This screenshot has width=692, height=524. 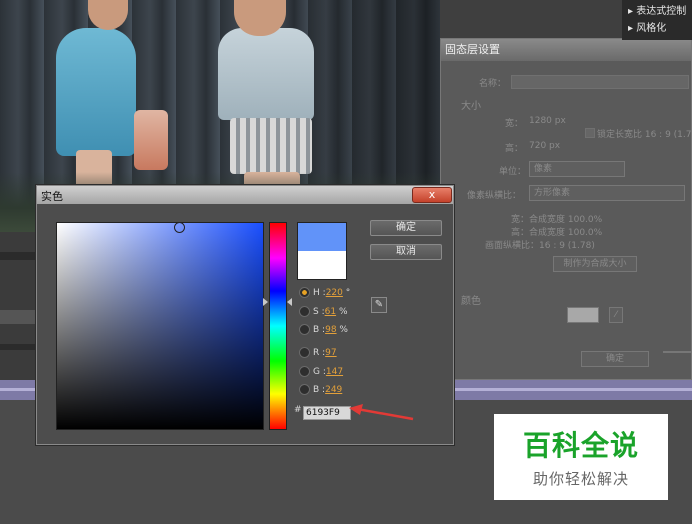 I want to click on hue-value: 220, so click(x=334, y=293).